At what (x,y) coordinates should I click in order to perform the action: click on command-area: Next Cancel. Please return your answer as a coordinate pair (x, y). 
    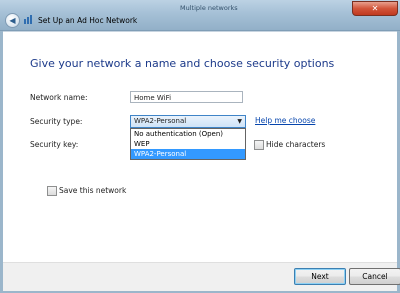
    Looking at the image, I should click on (201, 276).